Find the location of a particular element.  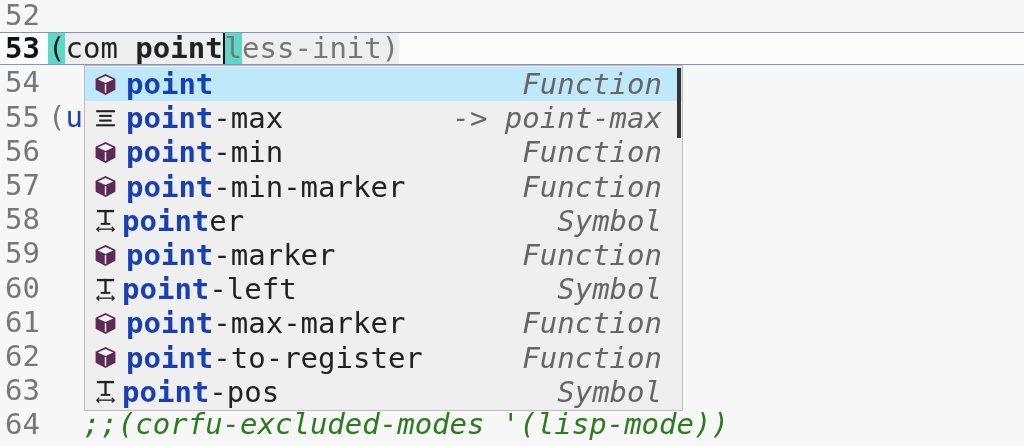

code-text: com is located at coordinates (92, 49).